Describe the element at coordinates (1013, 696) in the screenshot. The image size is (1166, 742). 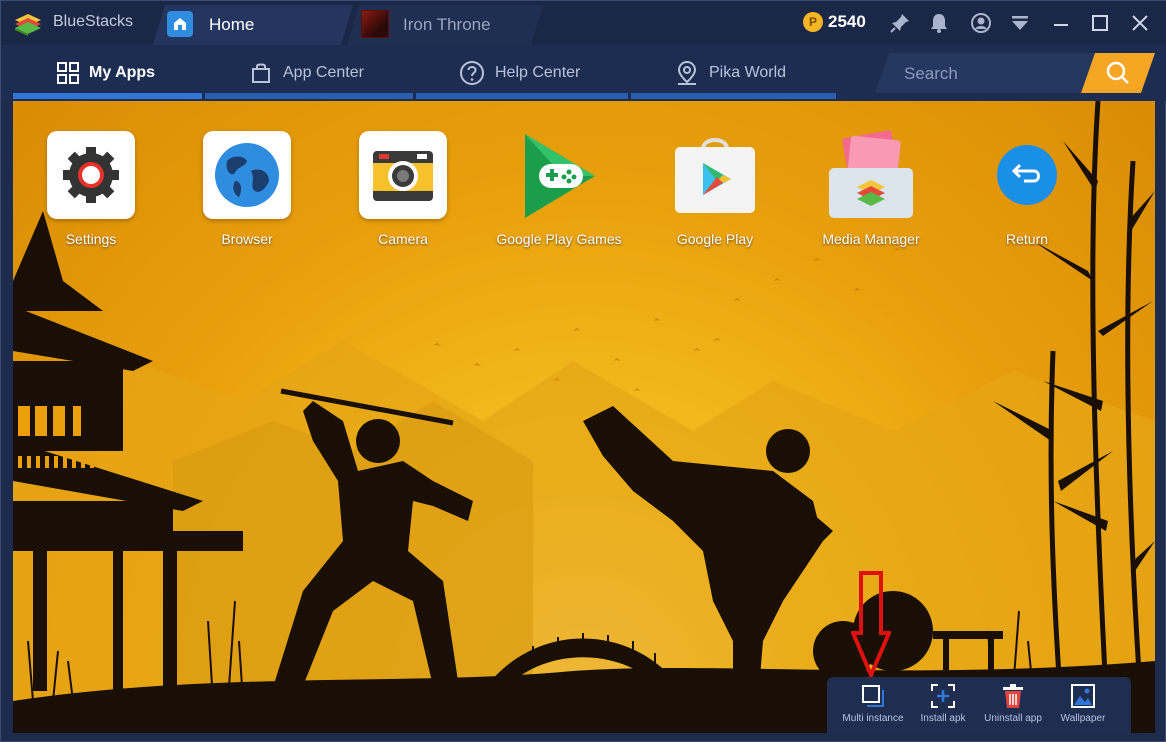
I see `trash-icon` at that location.